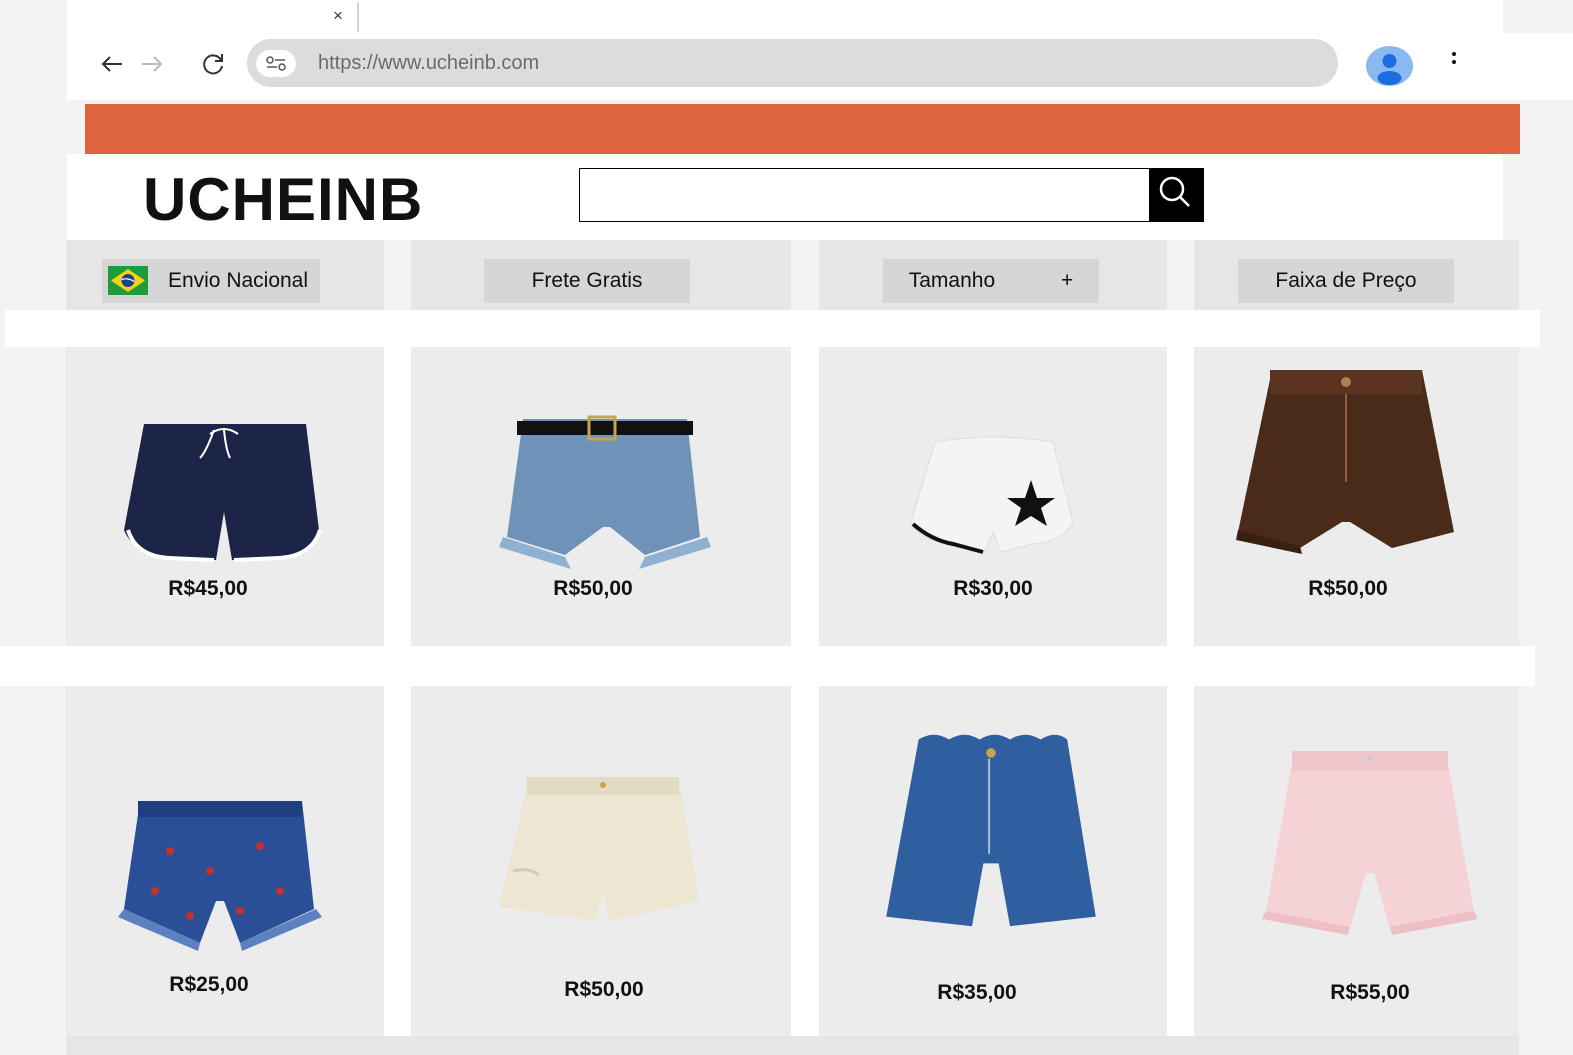 The width and height of the screenshot is (1573, 1055). Describe the element at coordinates (209, 984) in the screenshot. I see `product-price: R$25,00` at that location.